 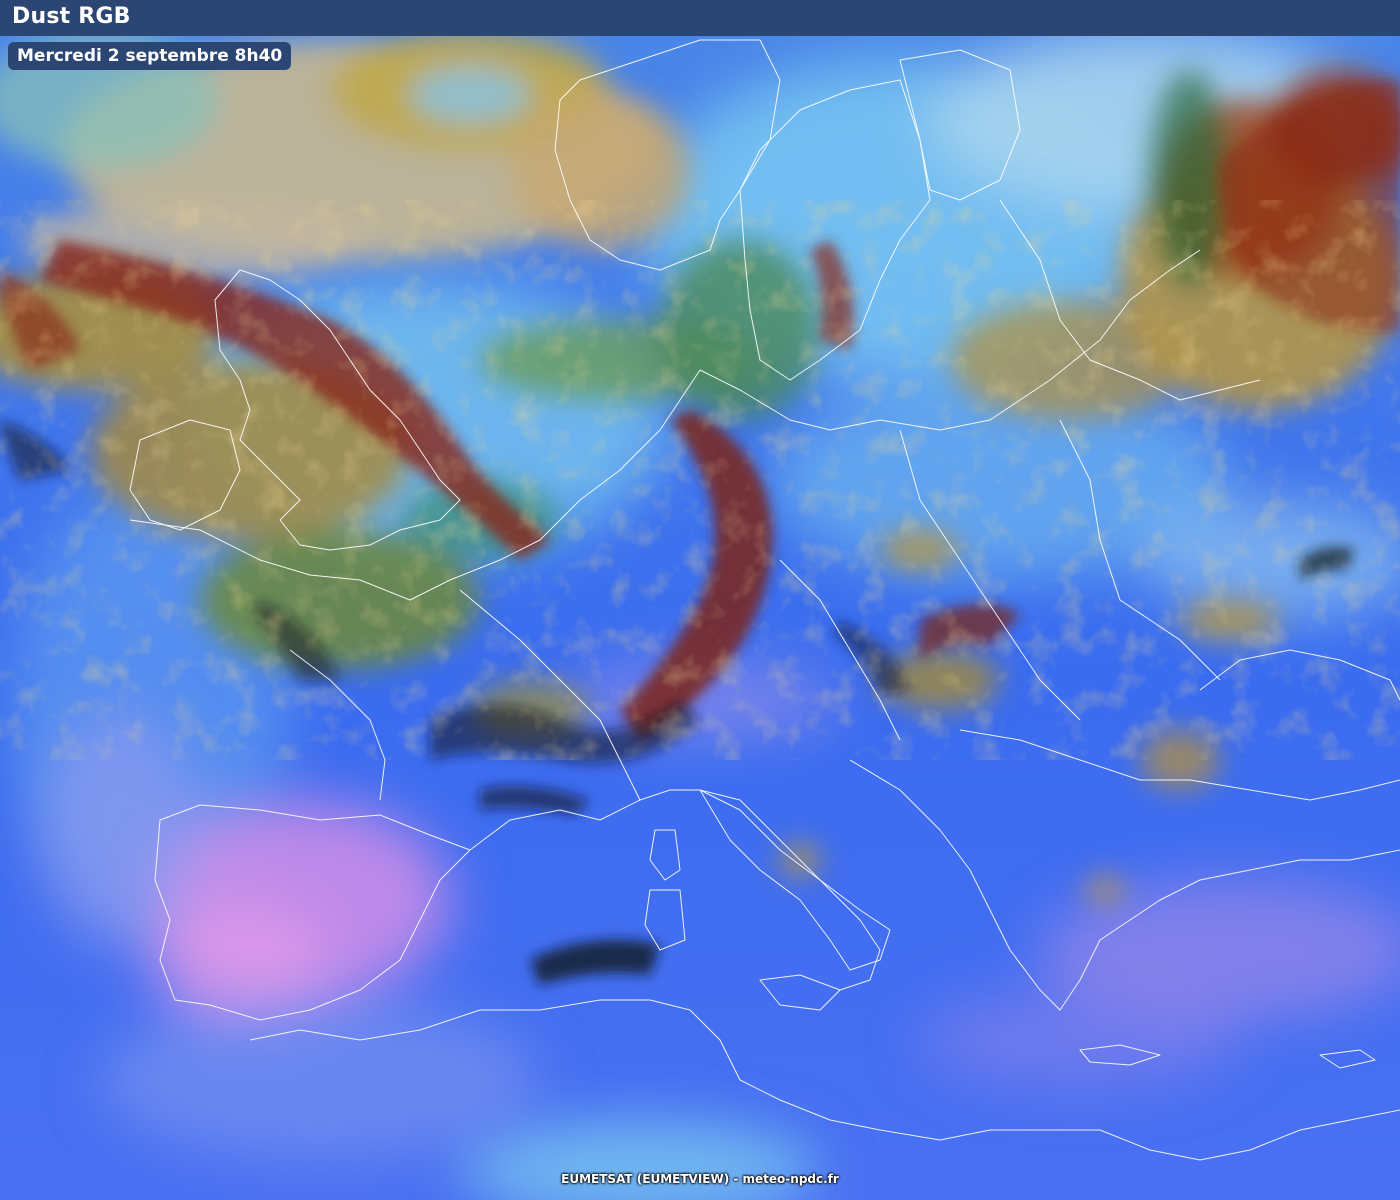 I want to click on image-credit: EUMETSAT (EUMETVIEW) - meteo-npdc.fr, so click(x=700, y=1179).